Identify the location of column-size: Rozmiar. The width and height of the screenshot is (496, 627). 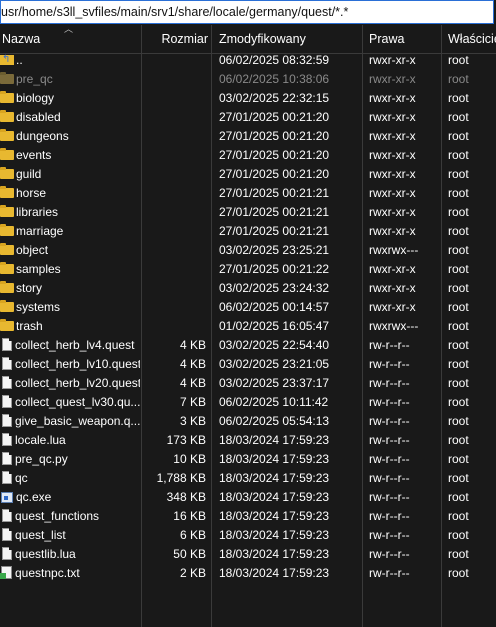
(175, 39).